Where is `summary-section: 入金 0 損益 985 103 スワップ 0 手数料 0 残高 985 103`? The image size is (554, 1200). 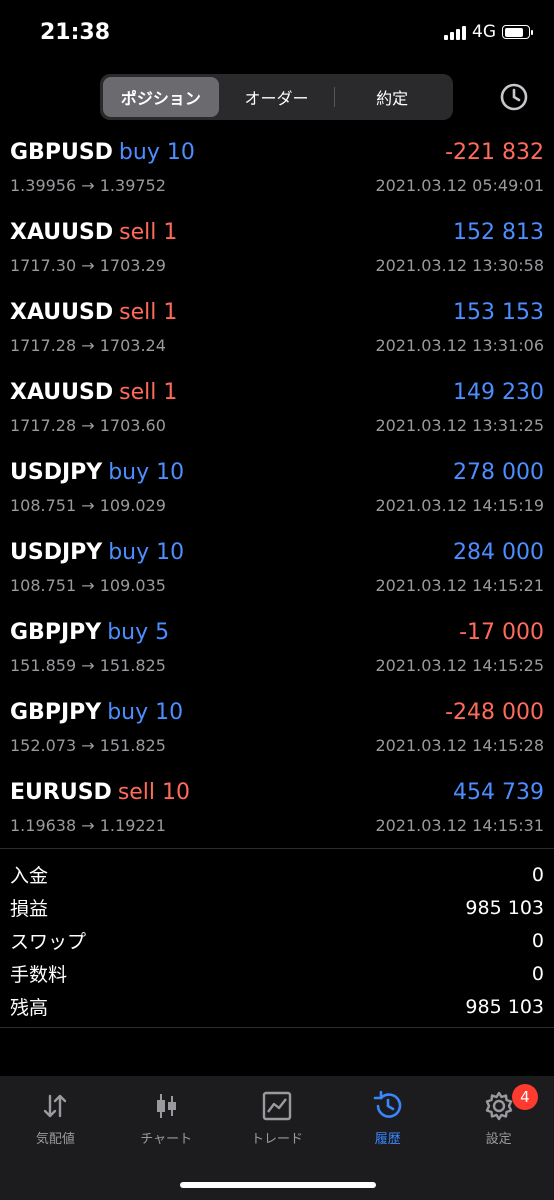 summary-section: 入金 0 損益 985 103 スワップ 0 手数料 0 残高 985 103 is located at coordinates (277, 940).